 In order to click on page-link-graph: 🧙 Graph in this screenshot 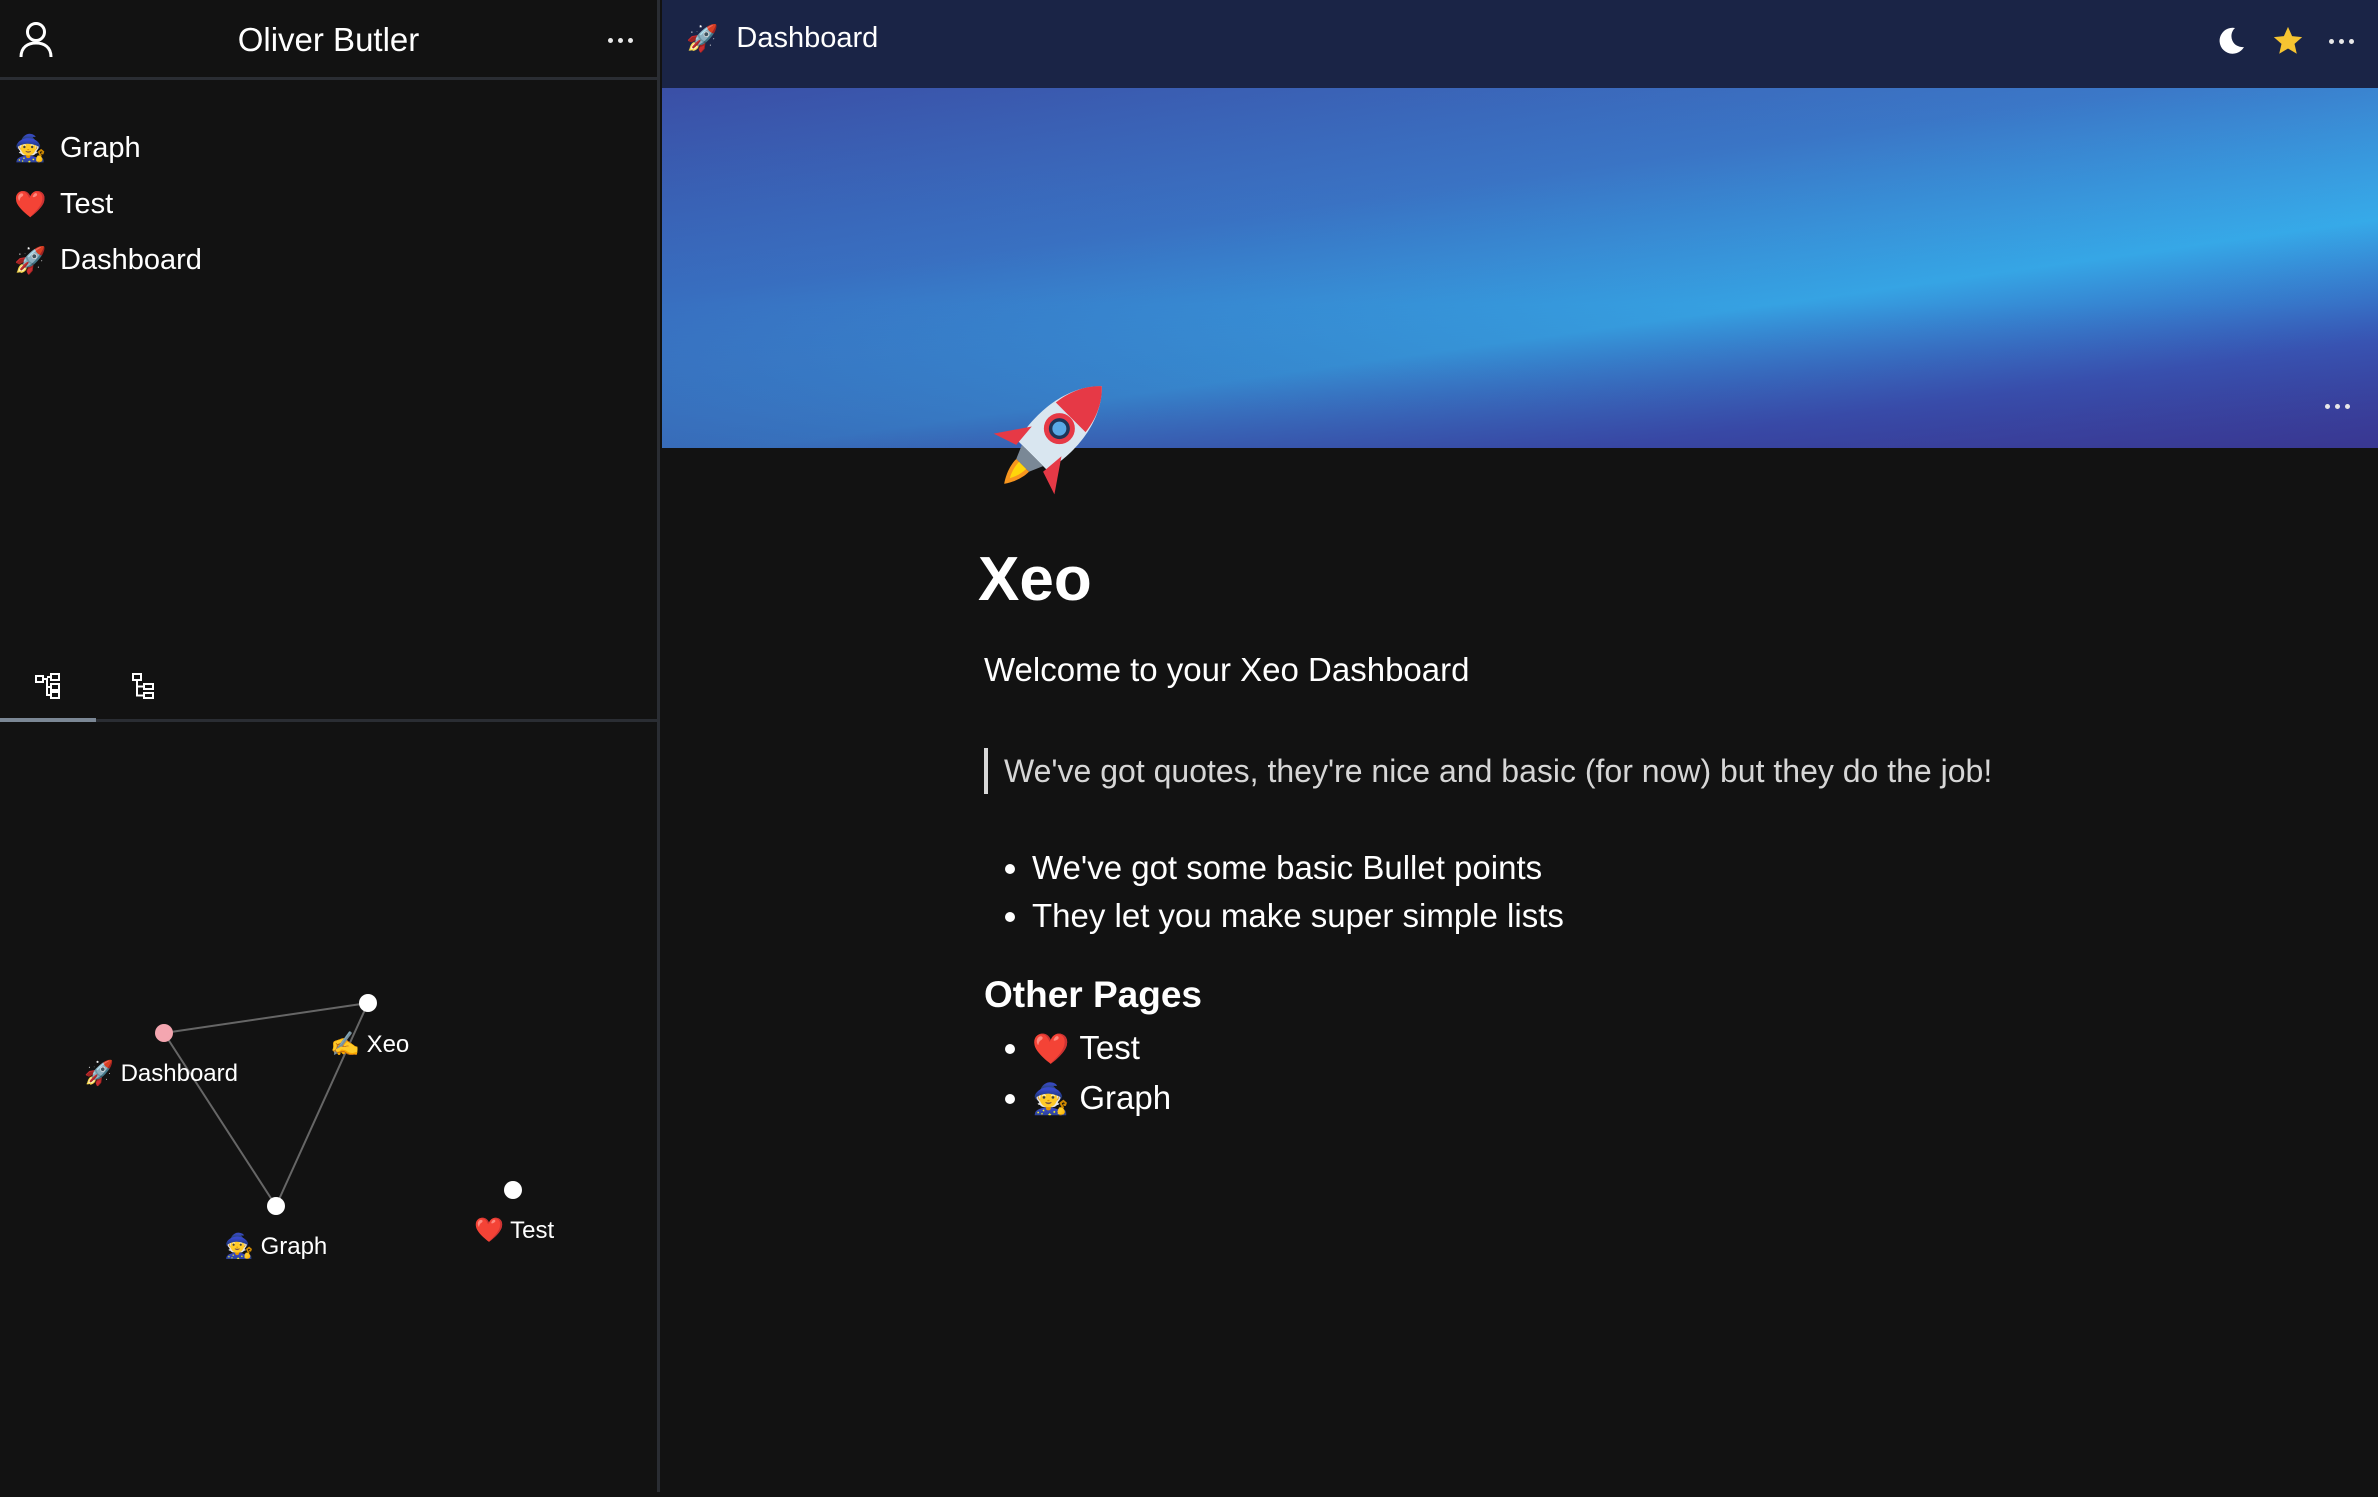, I will do `click(1658, 1099)`.